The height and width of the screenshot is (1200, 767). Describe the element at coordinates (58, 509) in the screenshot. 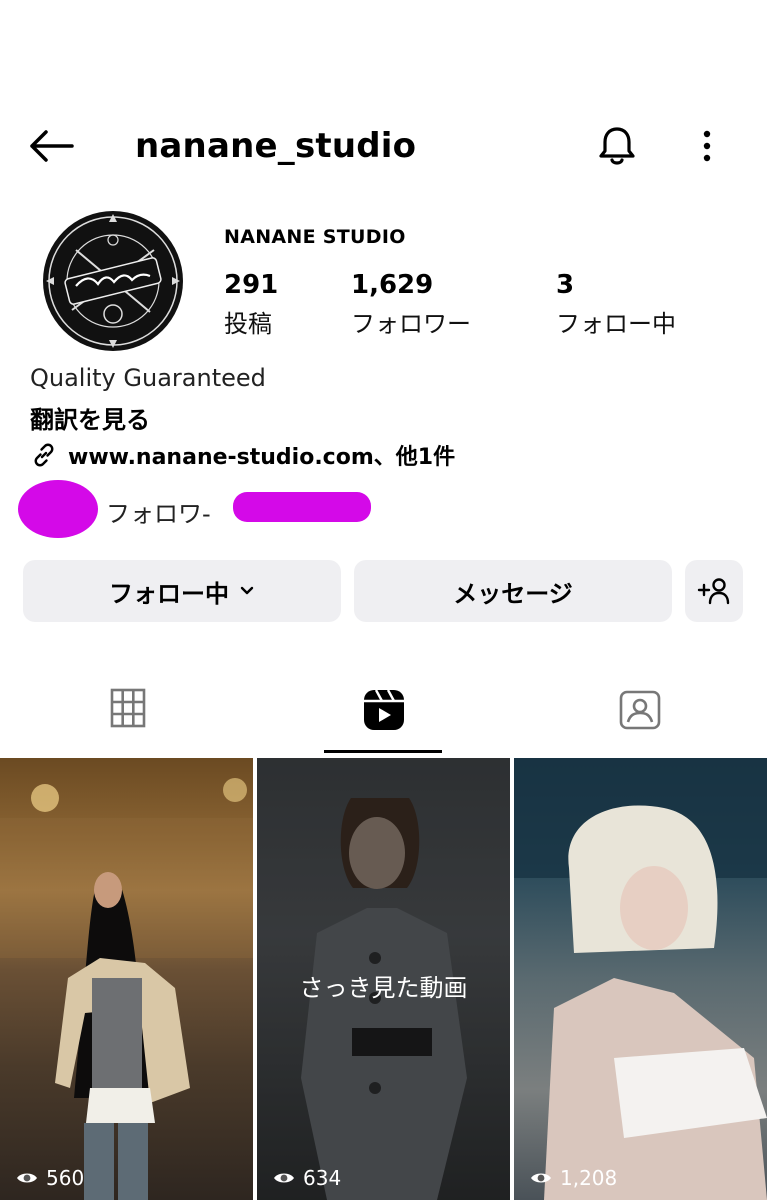

I see `redacted-avatar` at that location.